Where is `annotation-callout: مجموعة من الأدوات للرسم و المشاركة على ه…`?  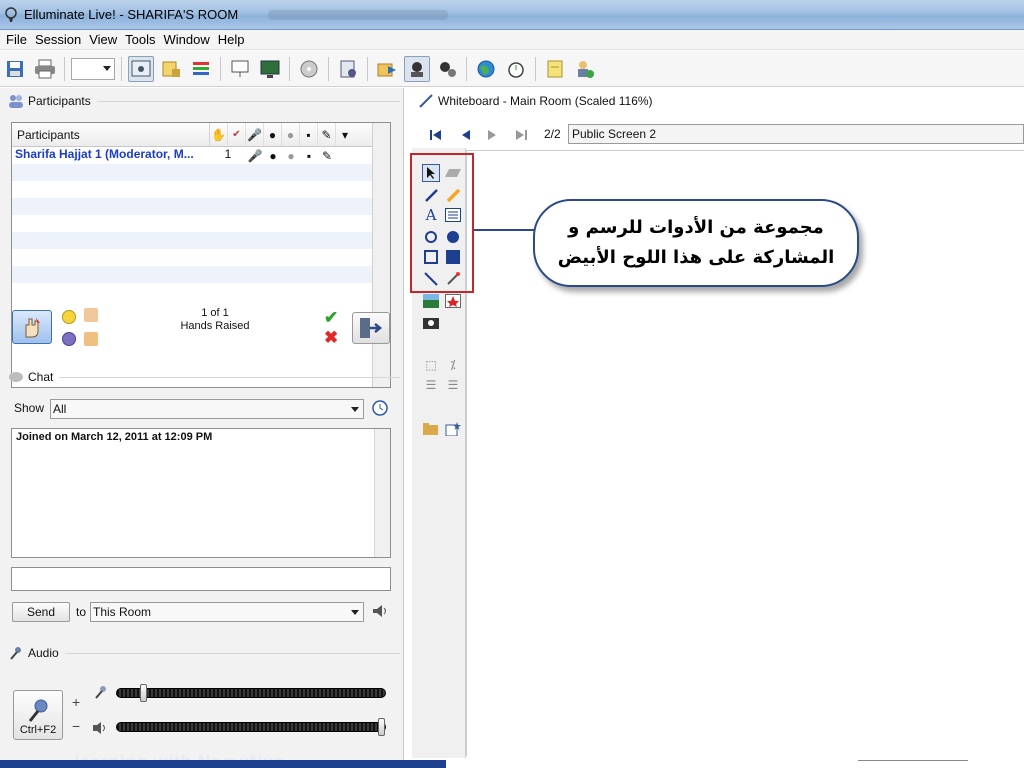 annotation-callout: مجموعة من الأدوات للرسم و المشاركة على ه… is located at coordinates (696, 243).